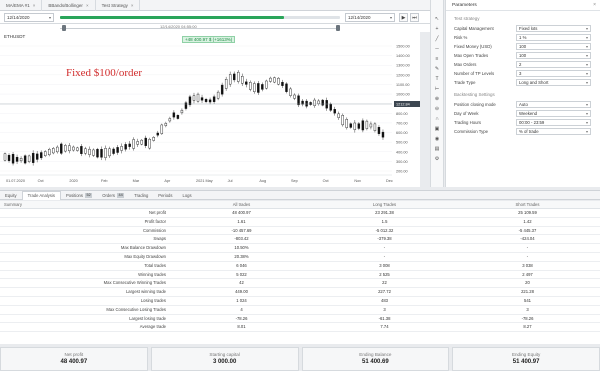 This screenshot has width=600, height=371. I want to click on pl-badge: +48 400.97 $ (+1613%), so click(209, 39).